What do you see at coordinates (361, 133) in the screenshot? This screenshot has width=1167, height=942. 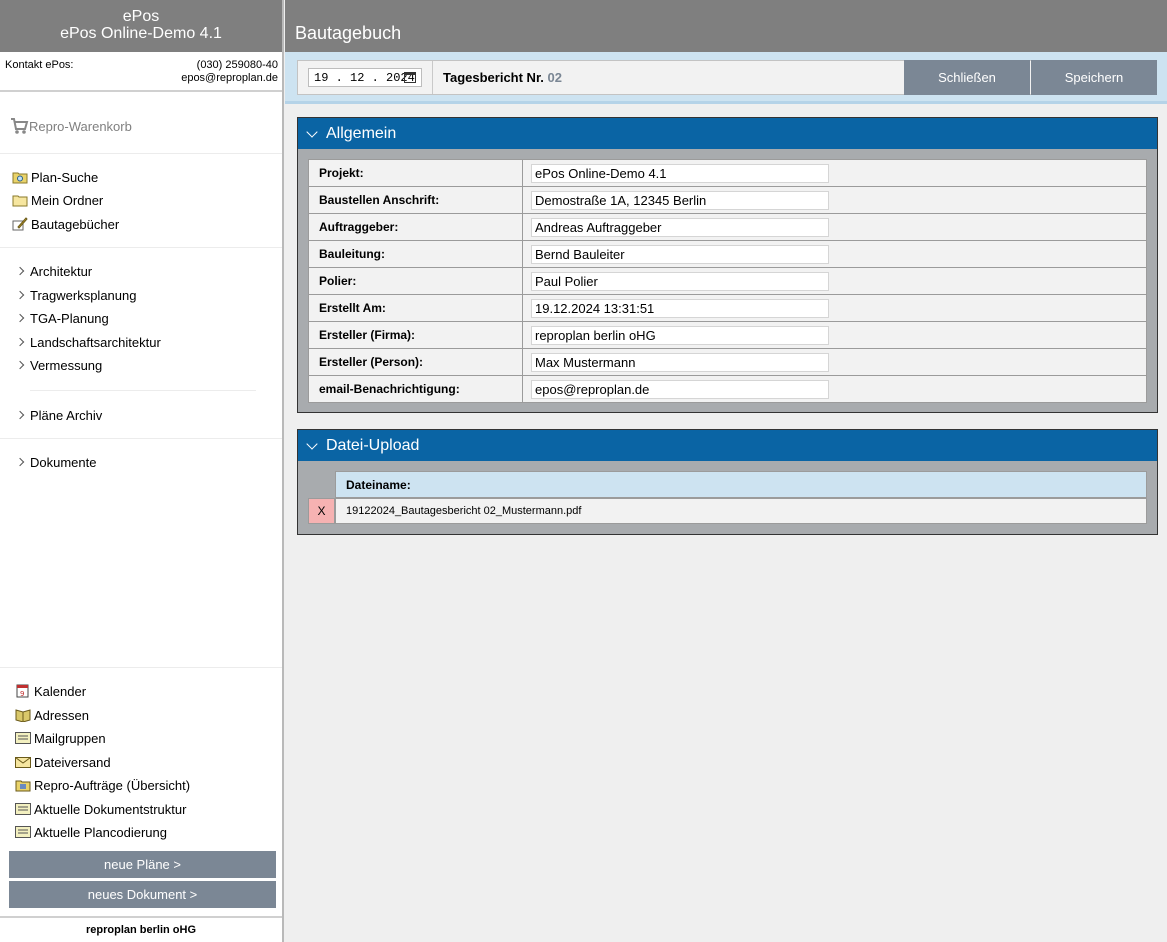 I see `panel-title: Allgemein` at bounding box center [361, 133].